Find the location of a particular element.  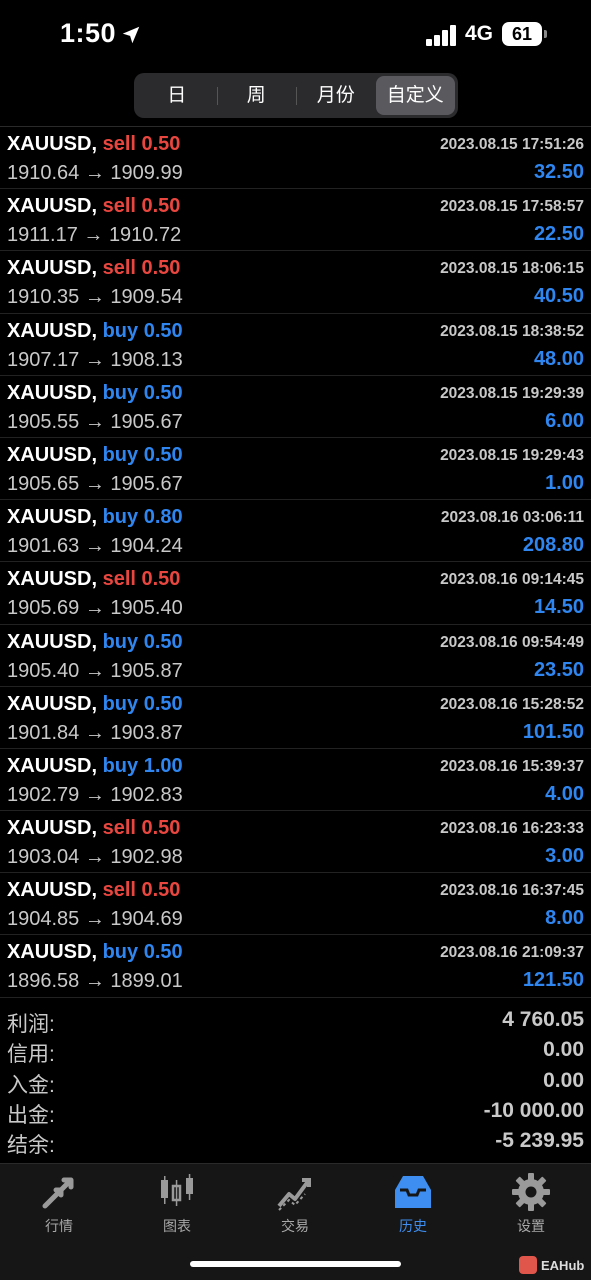

tab-settings: 设置 is located at coordinates (531, 1204).